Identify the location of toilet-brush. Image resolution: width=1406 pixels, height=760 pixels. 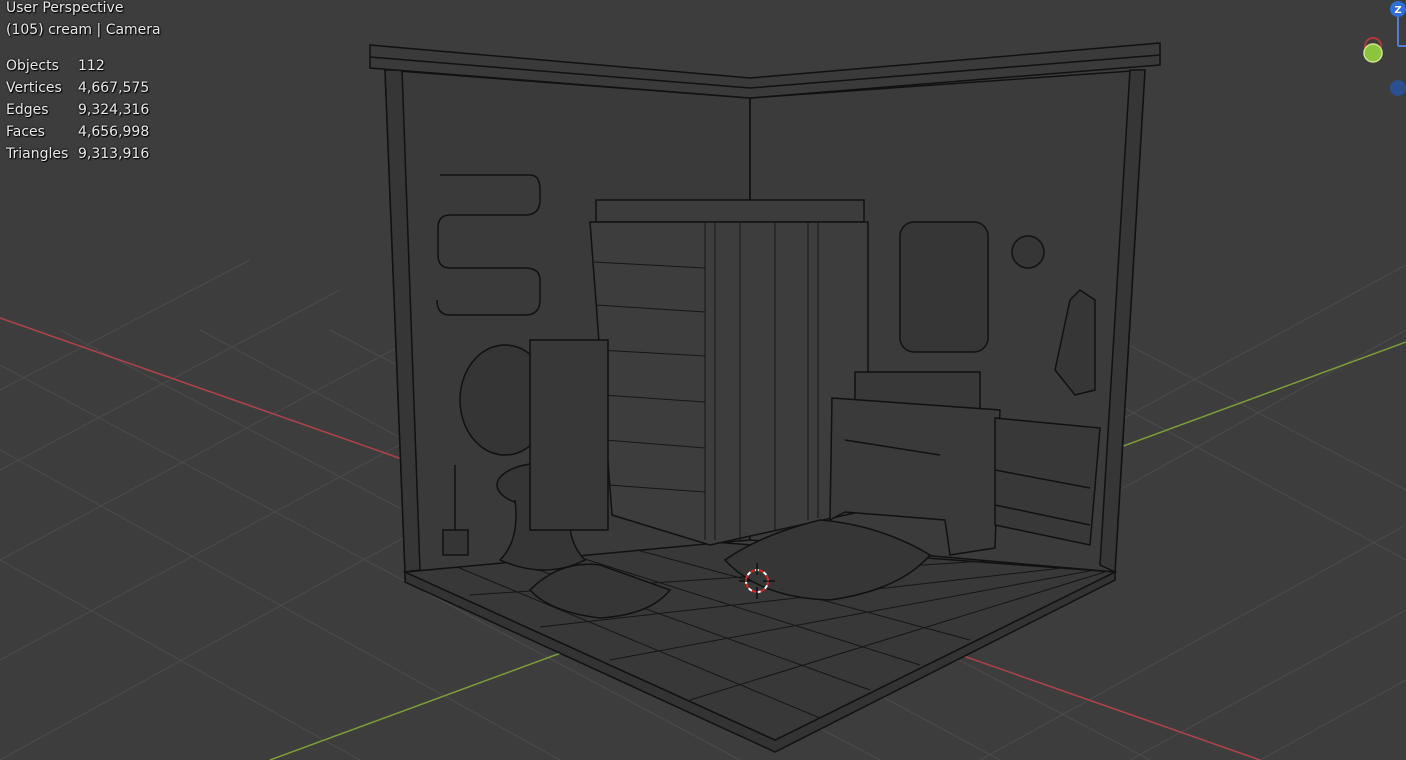
(455, 542).